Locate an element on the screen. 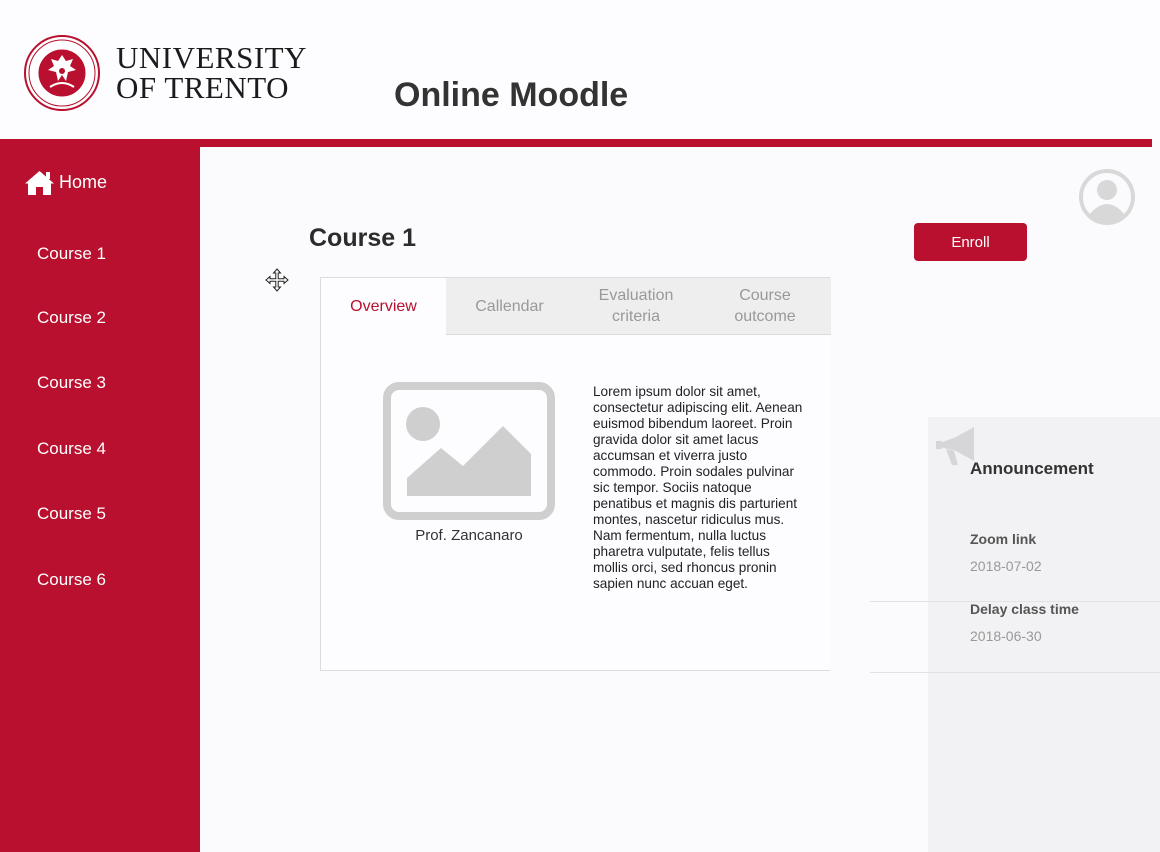 This screenshot has height=852, width=1160. sidebar-item-course-2: Course 2 is located at coordinates (71, 318).